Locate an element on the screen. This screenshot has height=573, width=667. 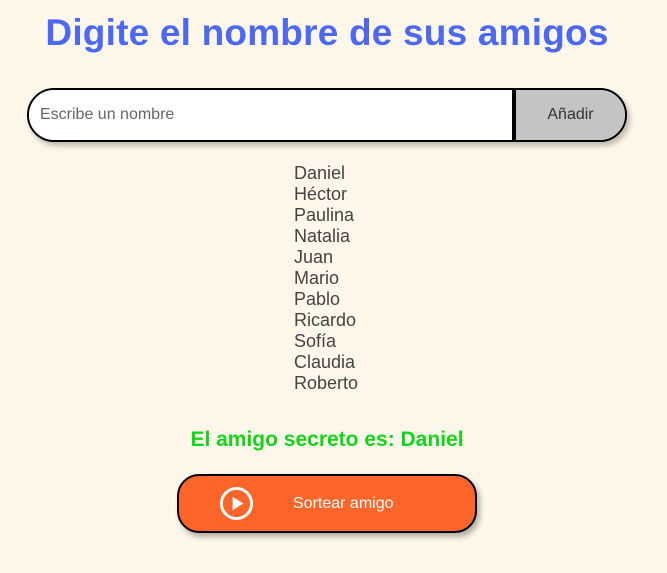
friend-item: Mario is located at coordinates (317, 278).